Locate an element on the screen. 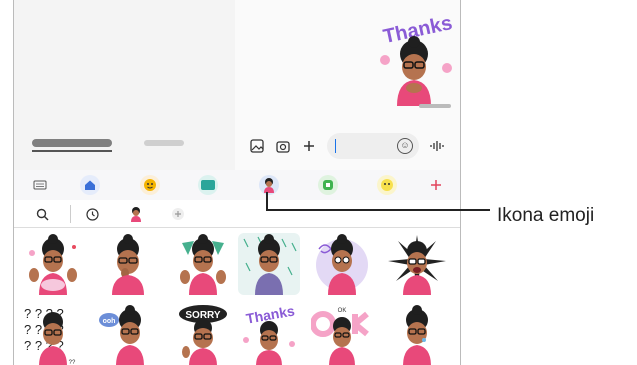 The height and width of the screenshot is (365, 637). sticker-cell: SORRY is located at coordinates (203, 334).